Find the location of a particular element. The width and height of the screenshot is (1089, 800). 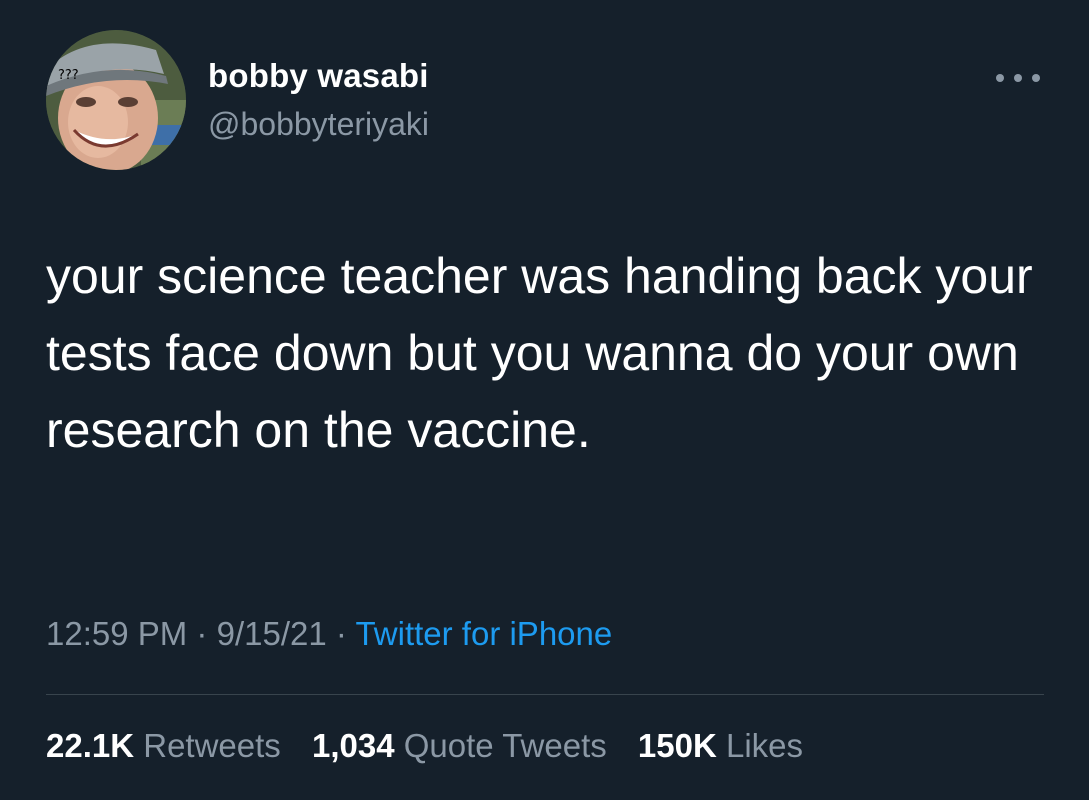

retweets-count: 22.1K is located at coordinates (90, 745).